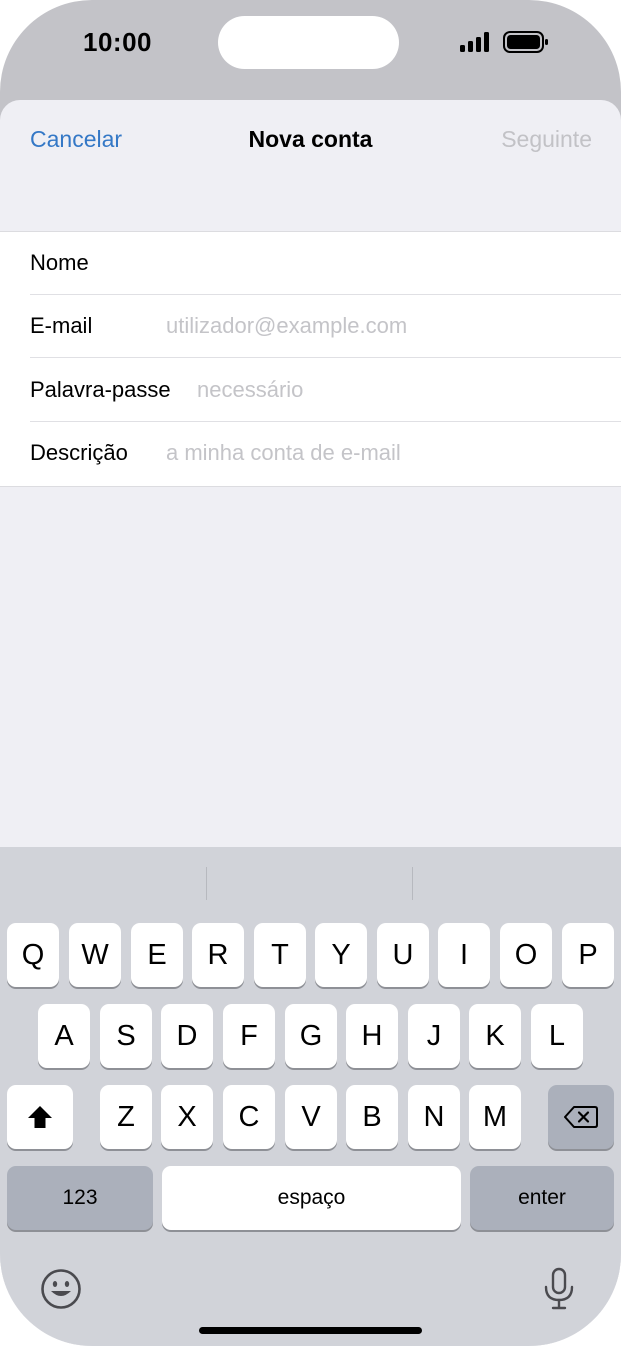  What do you see at coordinates (464, 955) in the screenshot?
I see `key-i: I` at bounding box center [464, 955].